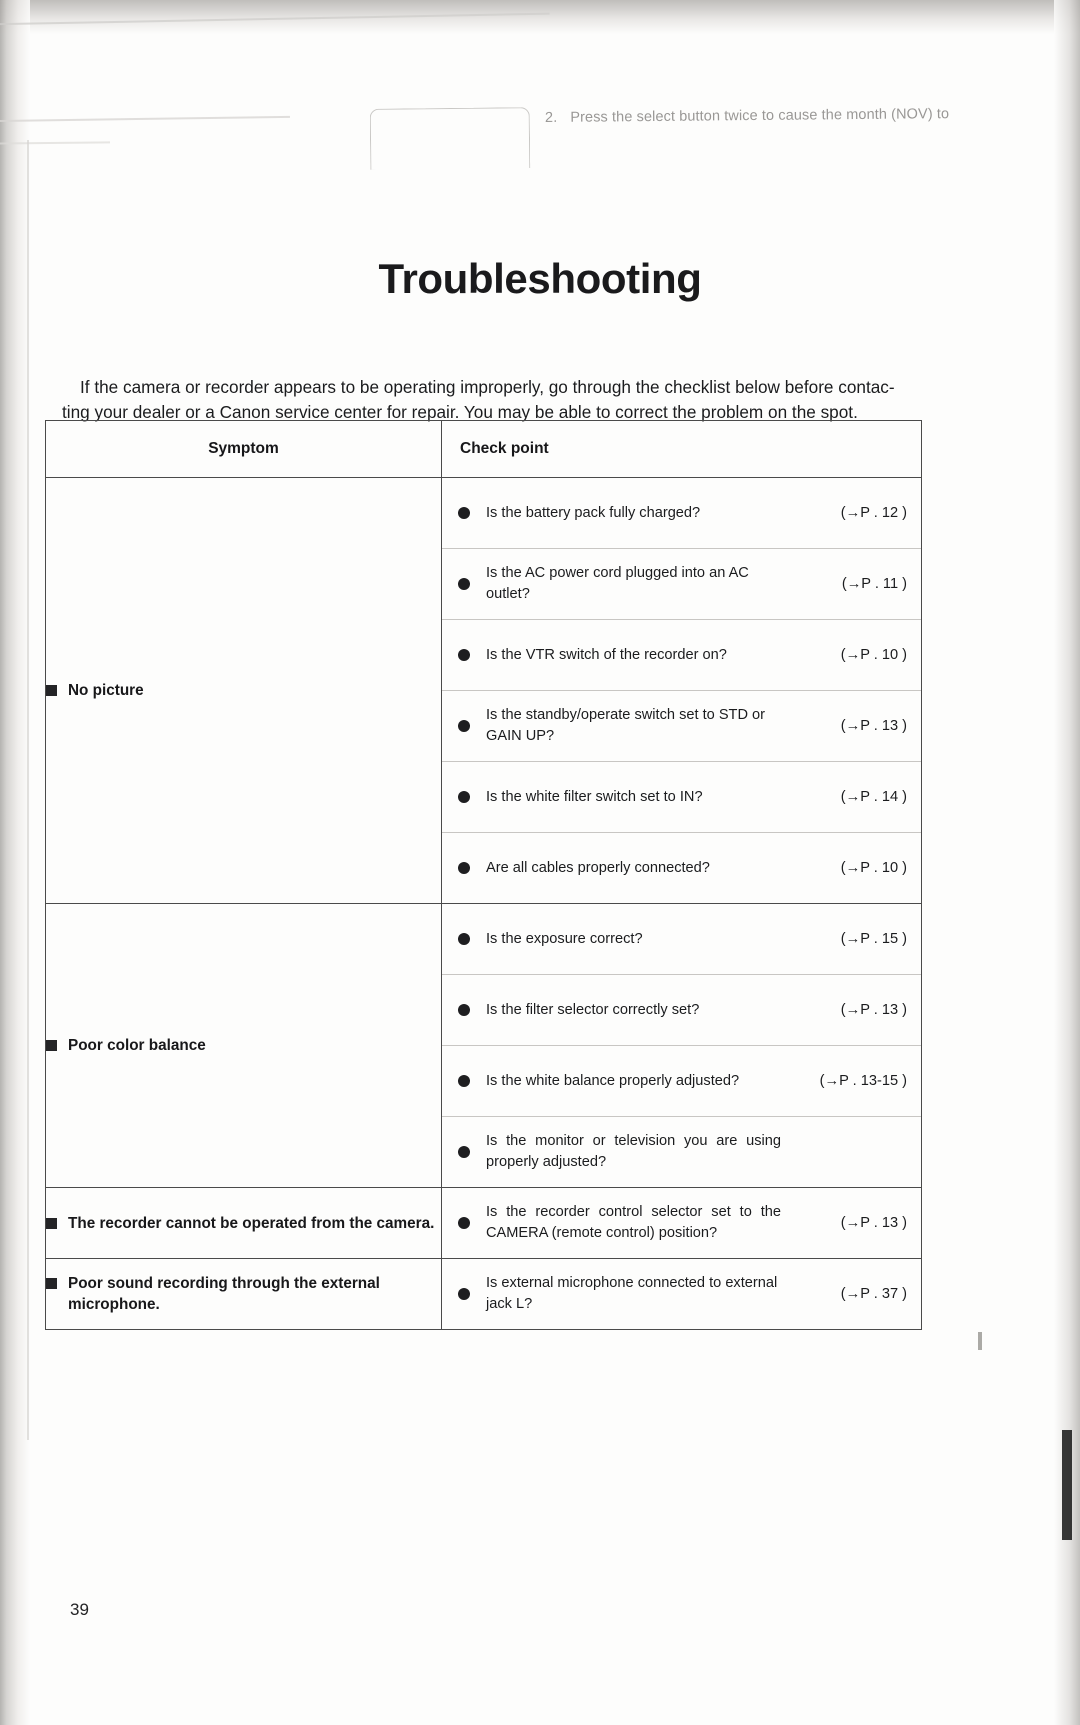 This screenshot has height=1725, width=1080. I want to click on symptom-entry: No picture, so click(243, 690).